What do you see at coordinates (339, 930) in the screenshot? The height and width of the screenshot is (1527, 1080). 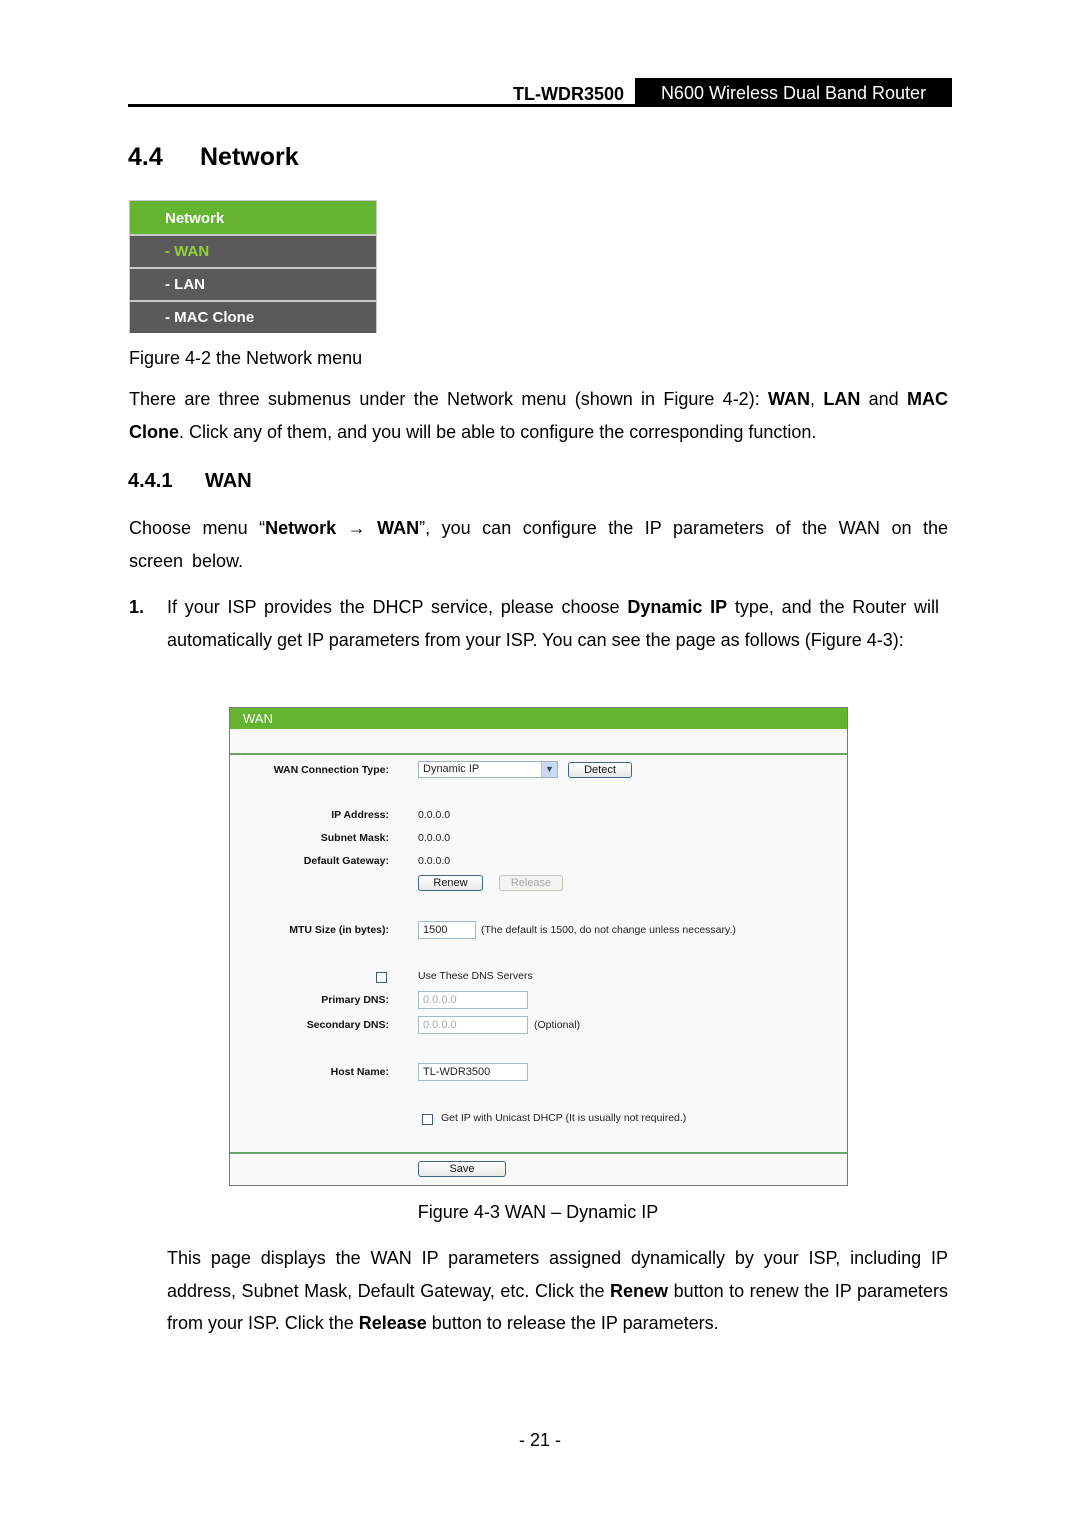 I see `mtu-label: MTU Size (in bytes):` at bounding box center [339, 930].